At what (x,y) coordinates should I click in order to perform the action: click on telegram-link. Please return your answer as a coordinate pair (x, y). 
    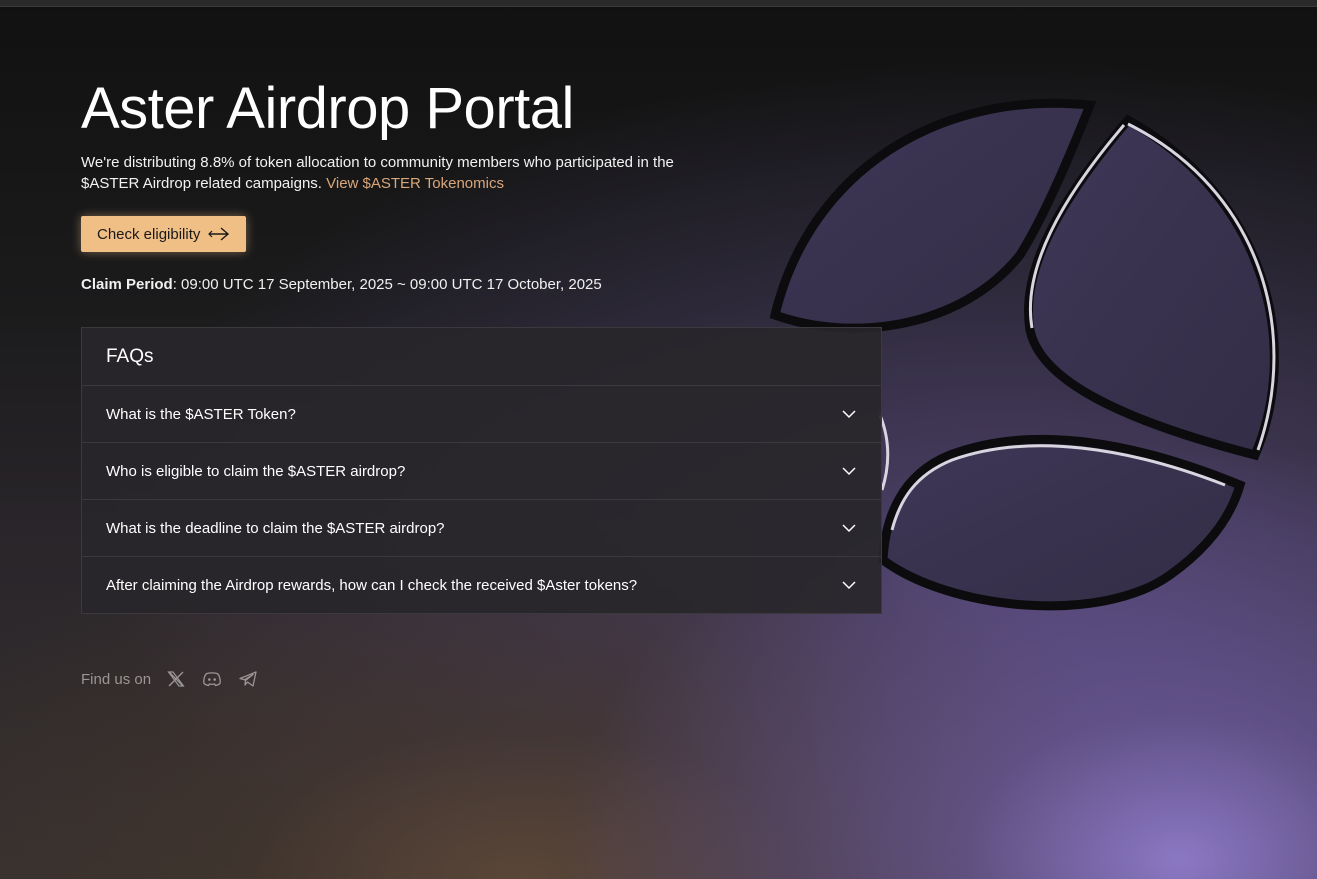
    Looking at the image, I should click on (248, 679).